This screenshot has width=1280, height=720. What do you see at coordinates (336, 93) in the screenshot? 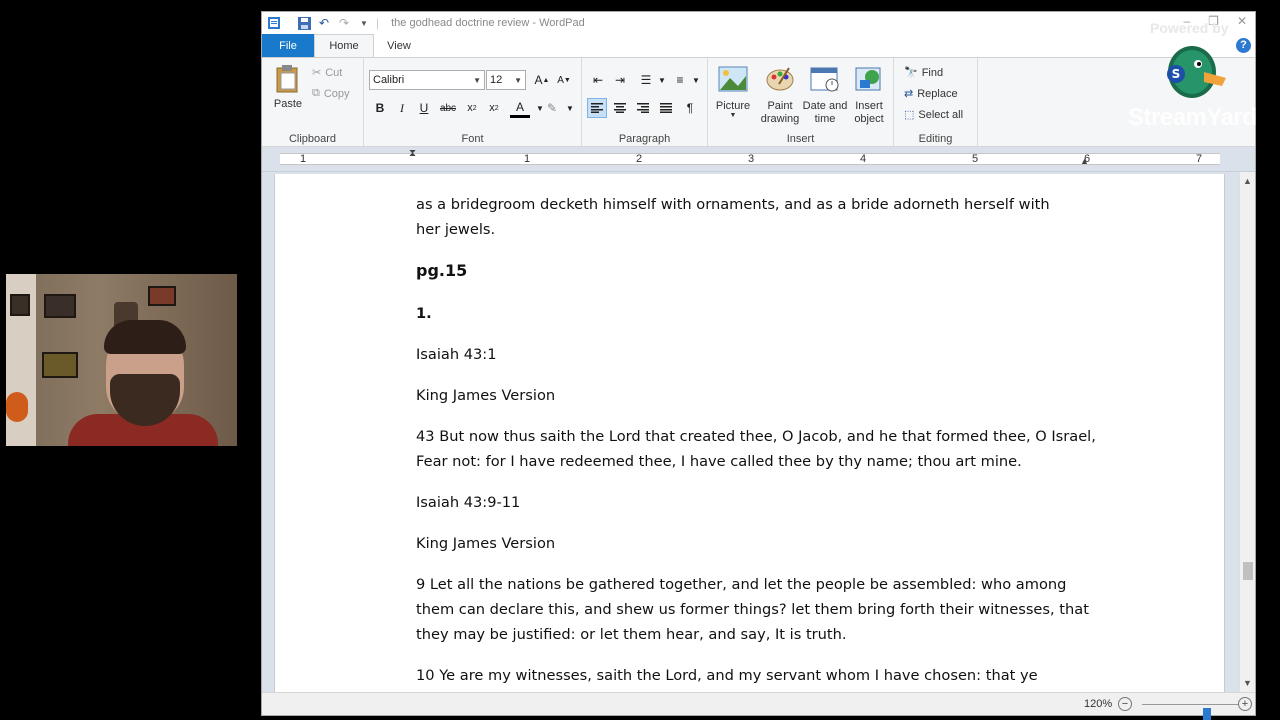
I see `copy-label: Copy` at bounding box center [336, 93].